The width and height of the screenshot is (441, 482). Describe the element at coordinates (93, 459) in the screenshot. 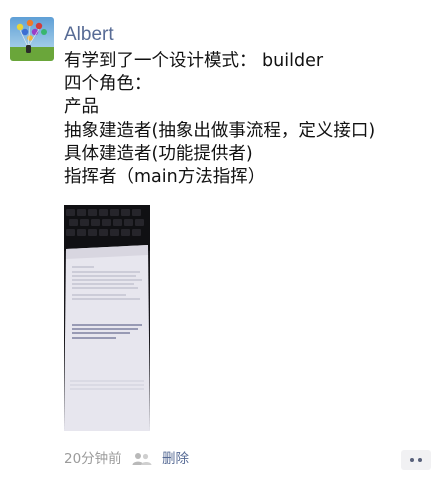

I see `post-timestamp: 20分钟前` at that location.